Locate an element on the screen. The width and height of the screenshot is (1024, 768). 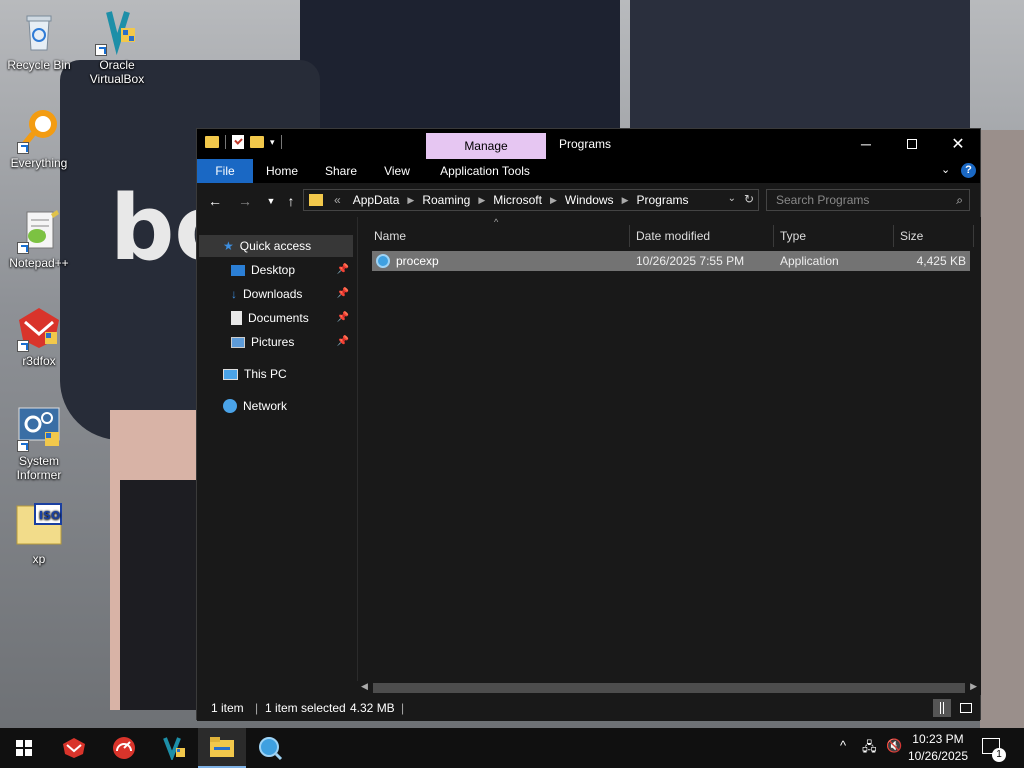
customize-toolbar-icon: ▾ is located at coordinates (272, 142).